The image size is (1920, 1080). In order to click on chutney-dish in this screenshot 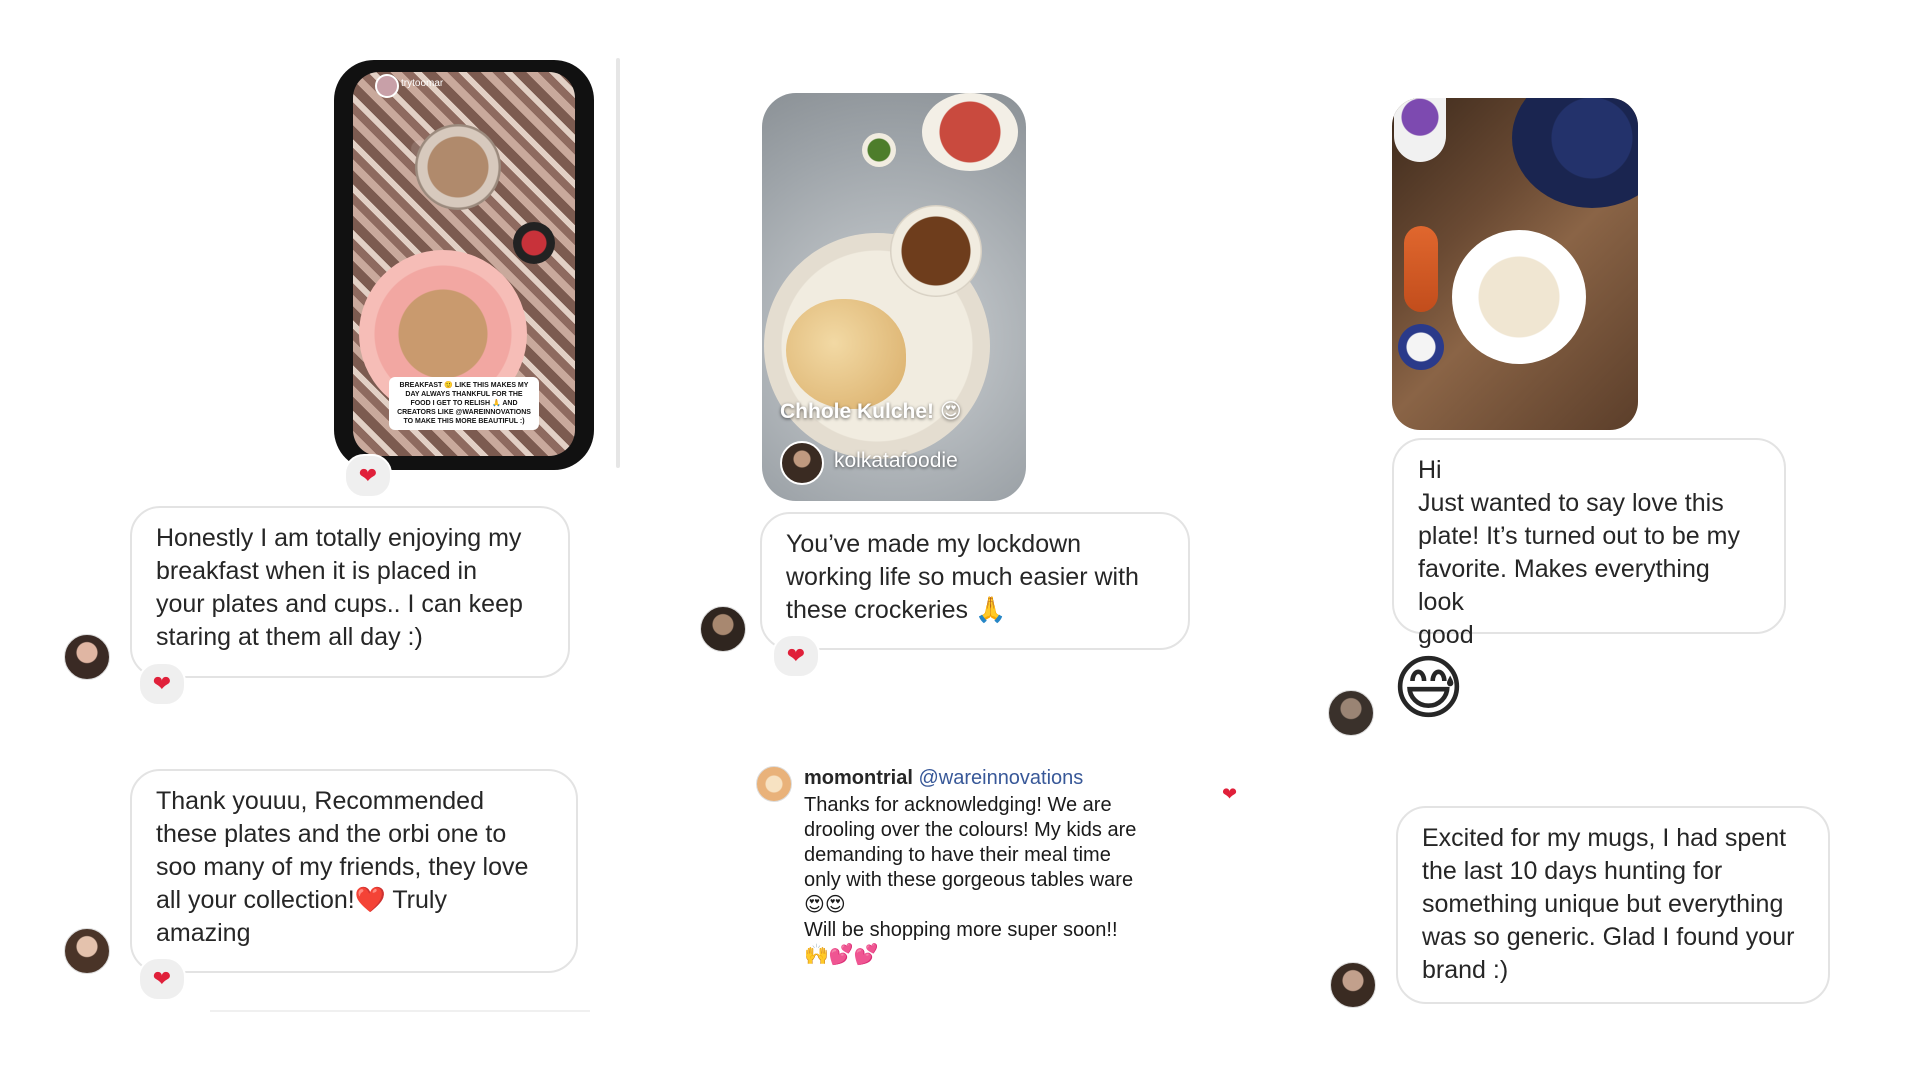, I will do `click(1421, 269)`.